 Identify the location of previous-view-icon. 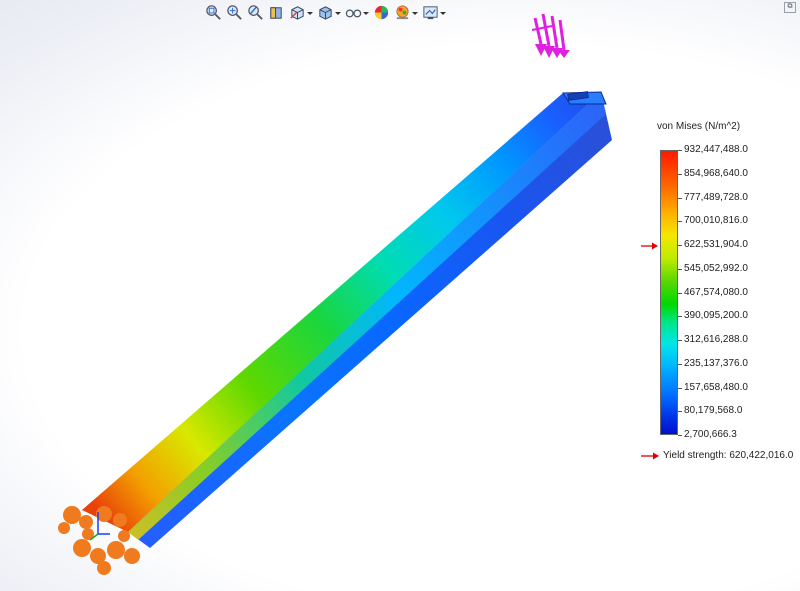
(255, 12).